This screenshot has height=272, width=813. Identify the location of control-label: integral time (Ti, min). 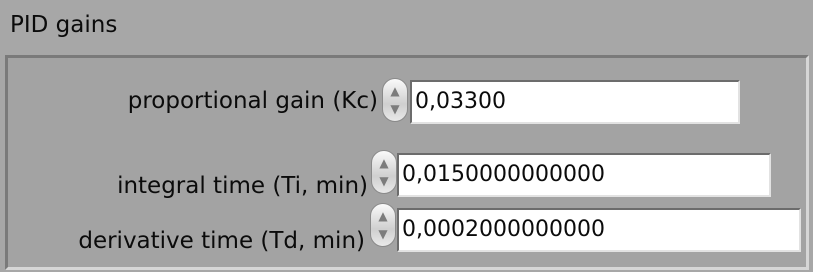
(242, 186).